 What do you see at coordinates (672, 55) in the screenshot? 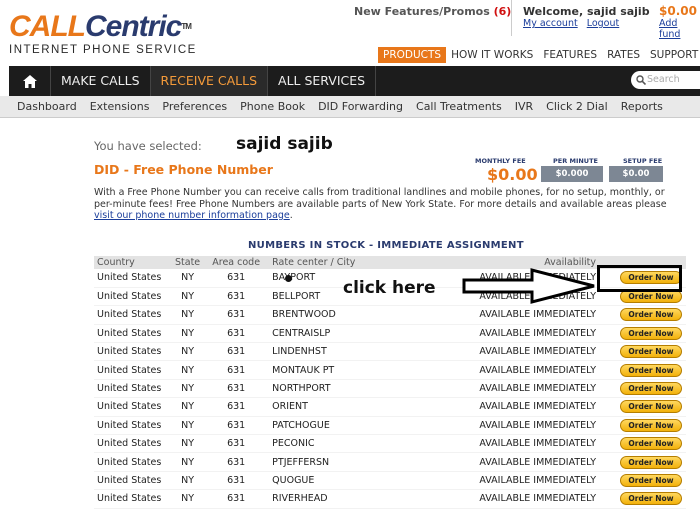
I see `topnav-support: SUPPORT` at bounding box center [672, 55].